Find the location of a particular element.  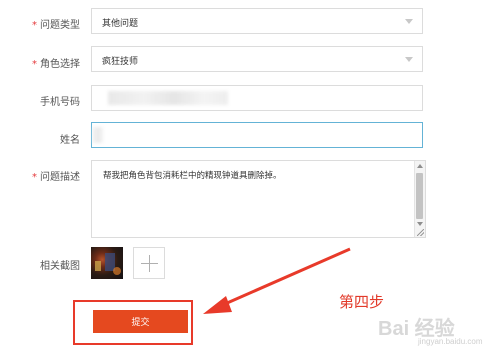

step-annotation: 第四步 is located at coordinates (362, 302).